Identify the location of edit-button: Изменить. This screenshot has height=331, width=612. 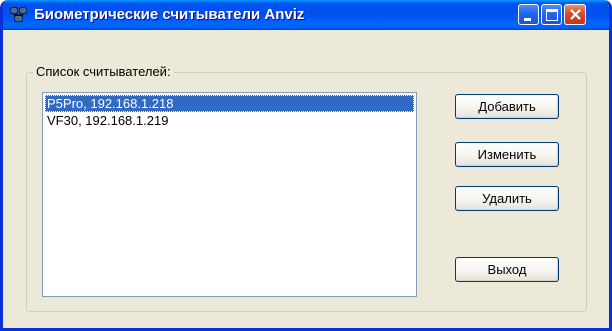
(507, 154).